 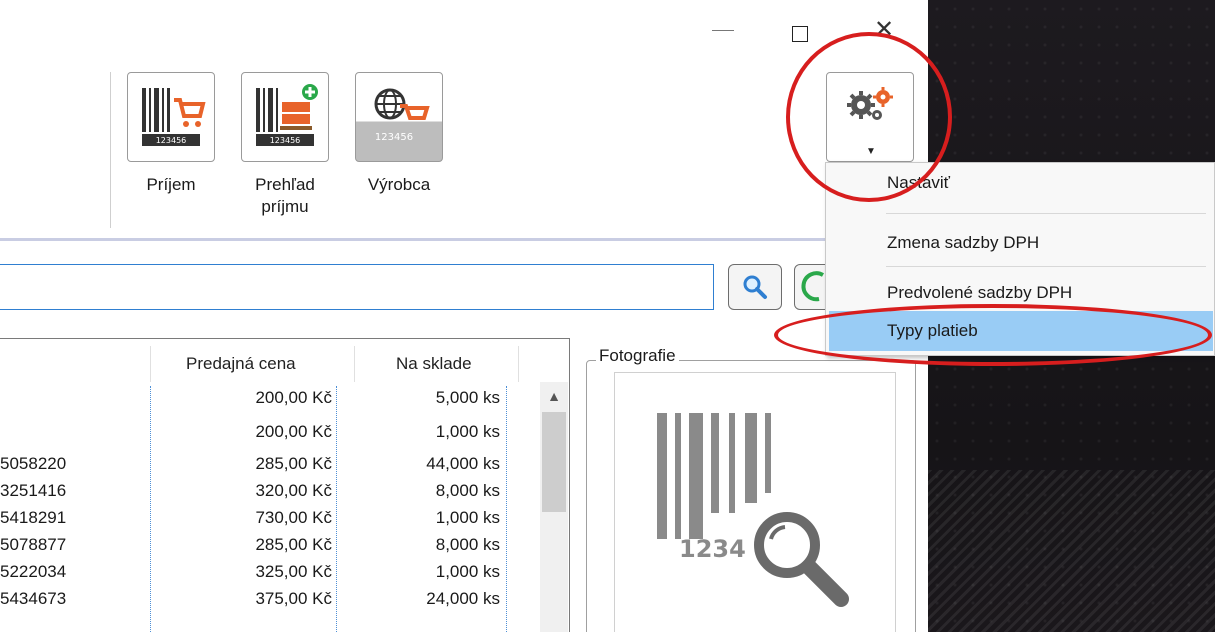 I want to click on prehlad-label-line1: Prehľad, so click(x=285, y=184).